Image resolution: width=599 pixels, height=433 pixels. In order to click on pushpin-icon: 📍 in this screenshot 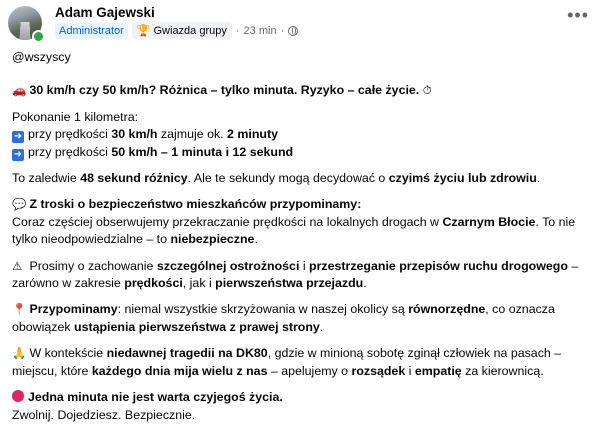, I will do `click(19, 309)`.